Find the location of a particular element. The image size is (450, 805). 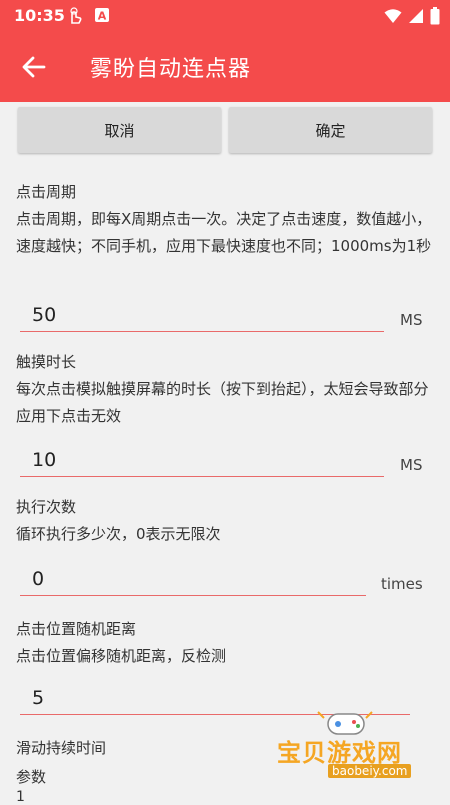

random-offset-title: 点击位置随机距离 is located at coordinates (76, 629).